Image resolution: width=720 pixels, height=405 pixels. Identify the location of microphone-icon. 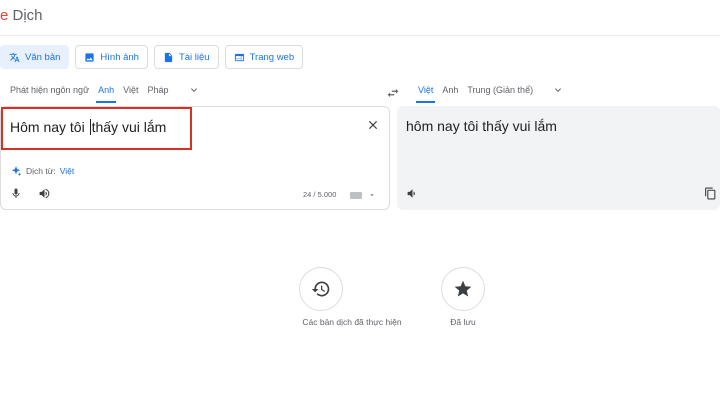
(16, 193).